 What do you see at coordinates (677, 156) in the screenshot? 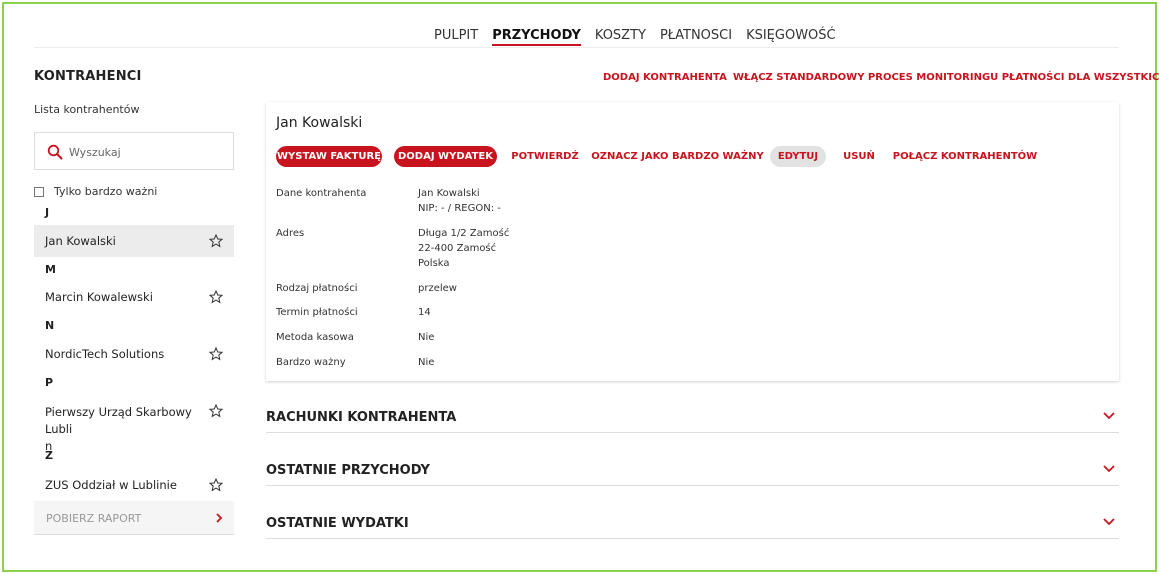
I see `mark-important-button: OZNACZ JAKO BARDZO WAŻNY` at bounding box center [677, 156].